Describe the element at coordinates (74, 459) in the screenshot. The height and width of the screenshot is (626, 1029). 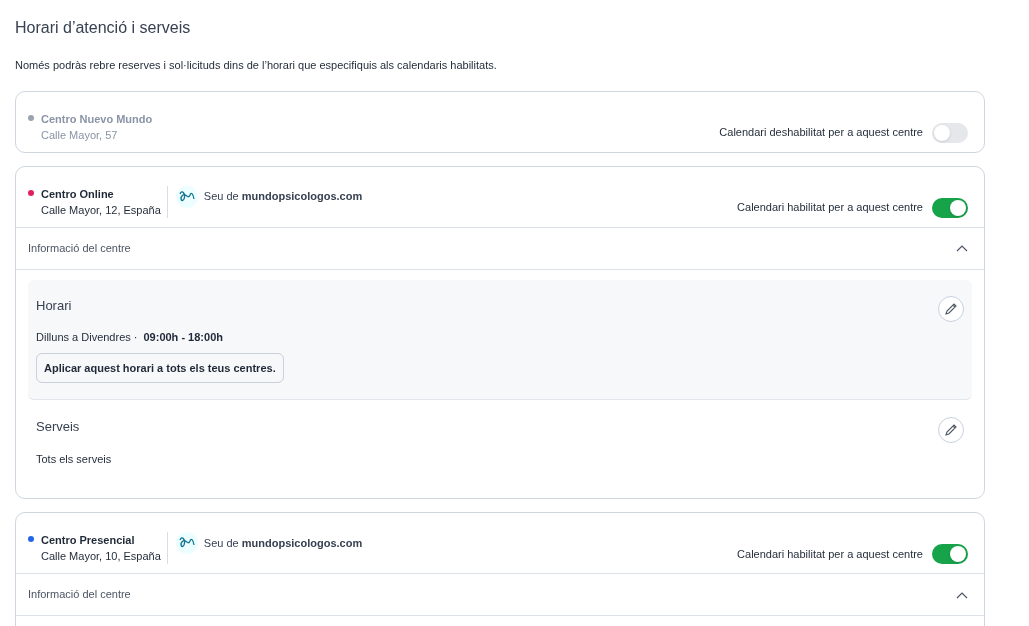
I see `services-text: Tots els serveis` at that location.